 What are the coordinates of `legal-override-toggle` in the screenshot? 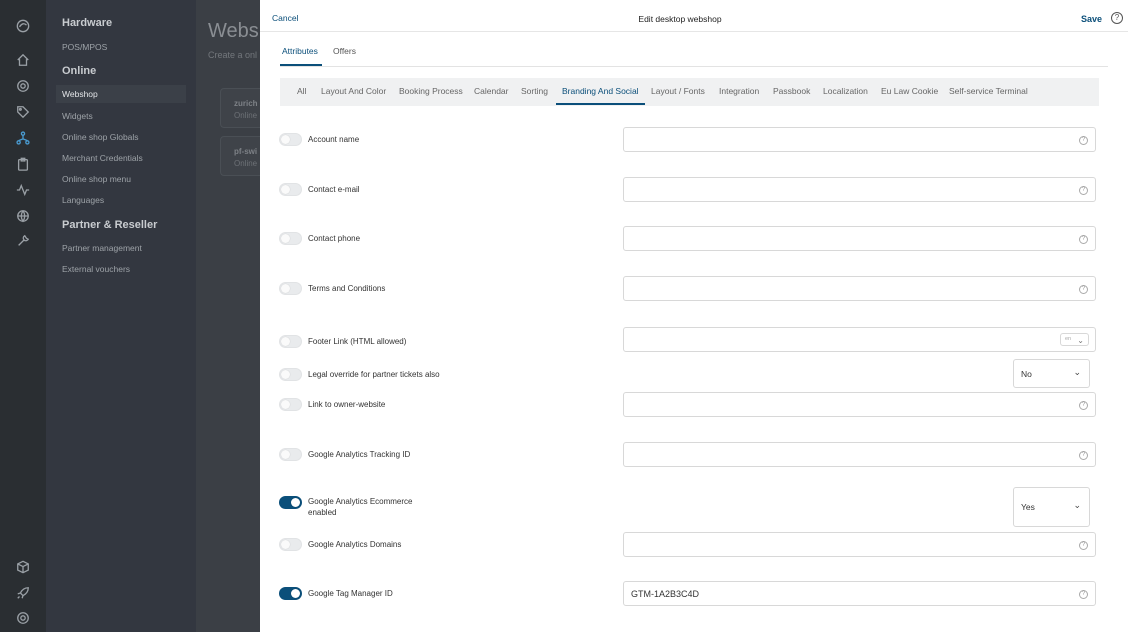 It's located at (290, 374).